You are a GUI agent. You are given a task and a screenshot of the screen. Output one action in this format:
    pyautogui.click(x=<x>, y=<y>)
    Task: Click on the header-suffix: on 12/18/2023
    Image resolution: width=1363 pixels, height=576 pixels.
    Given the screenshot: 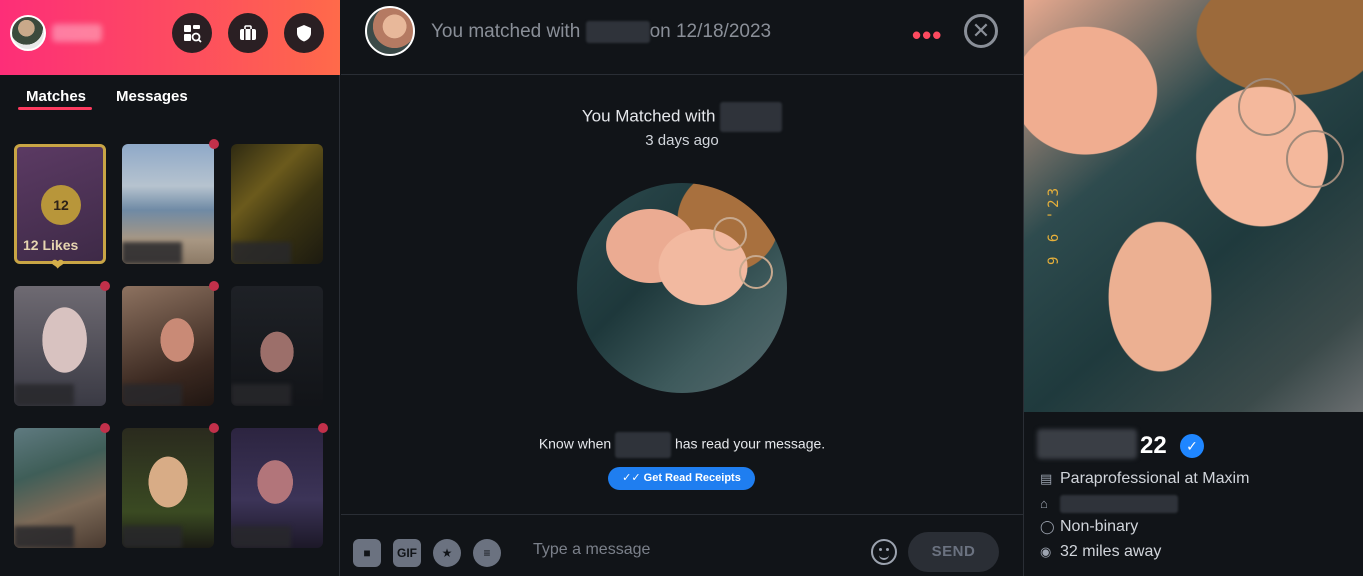 What is the action you would take?
    pyautogui.click(x=710, y=32)
    